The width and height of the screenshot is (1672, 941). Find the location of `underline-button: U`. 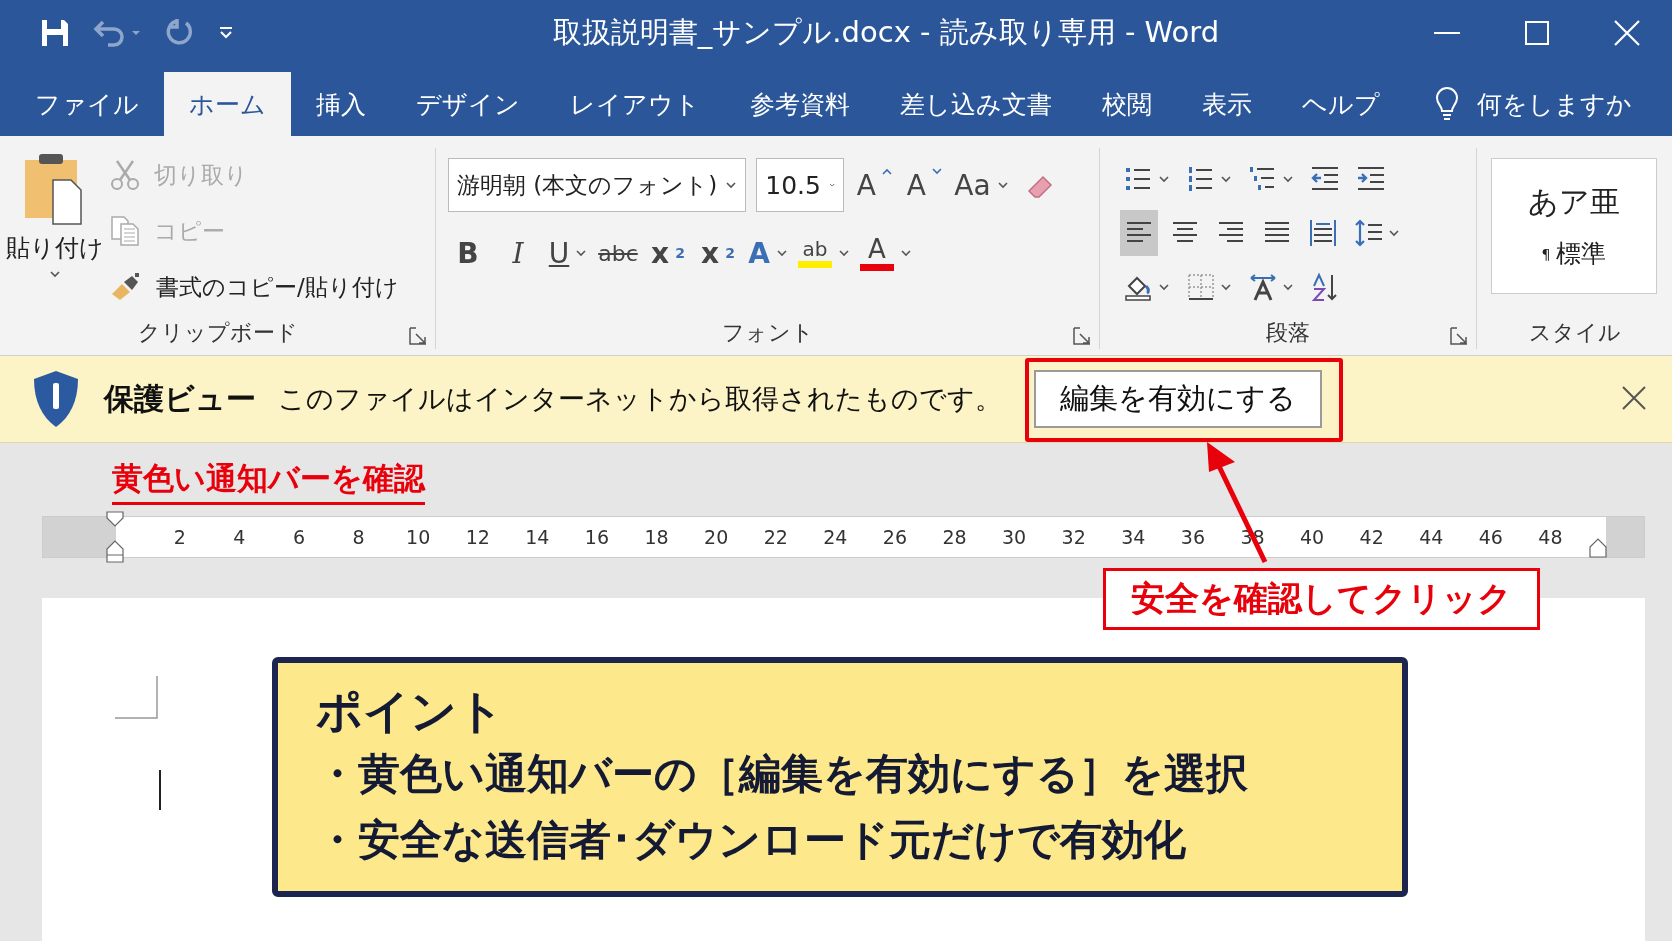

underline-button: U is located at coordinates (568, 253).